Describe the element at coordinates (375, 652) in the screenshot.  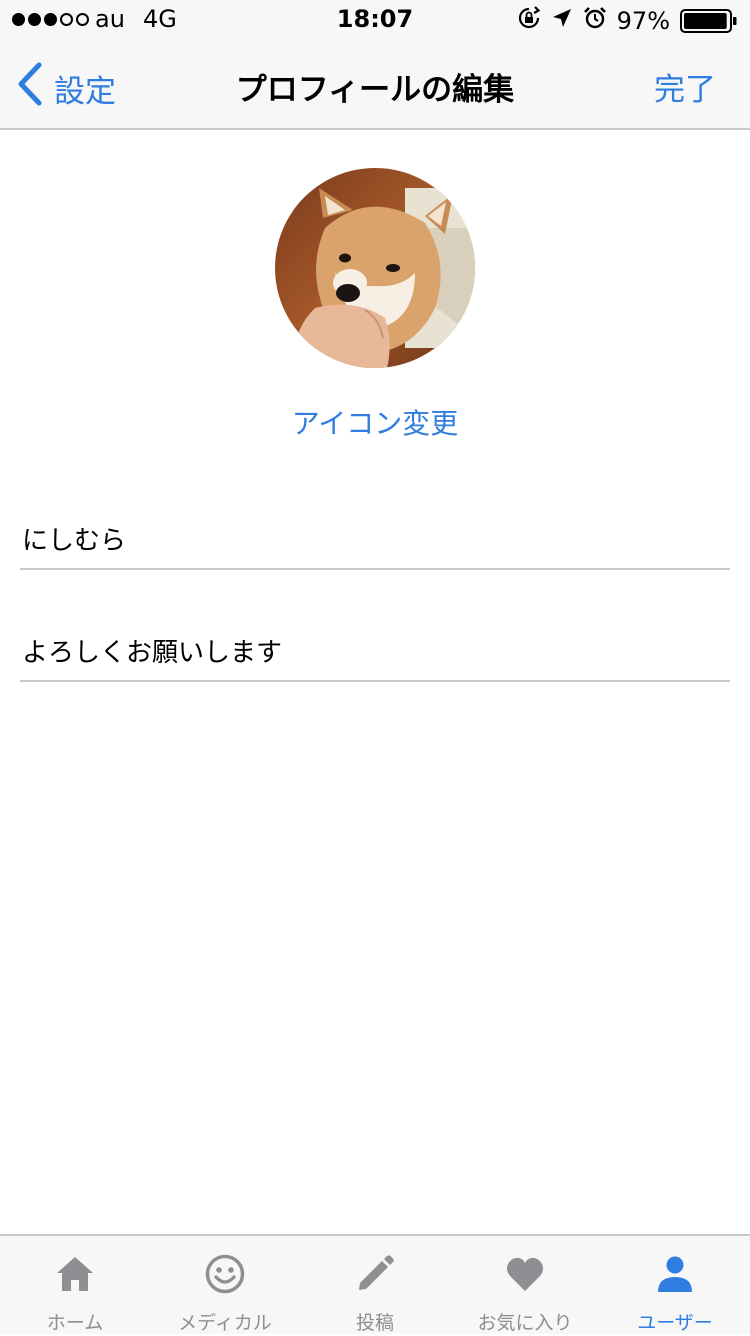
I see `bio-field: よろしくお願いします` at that location.